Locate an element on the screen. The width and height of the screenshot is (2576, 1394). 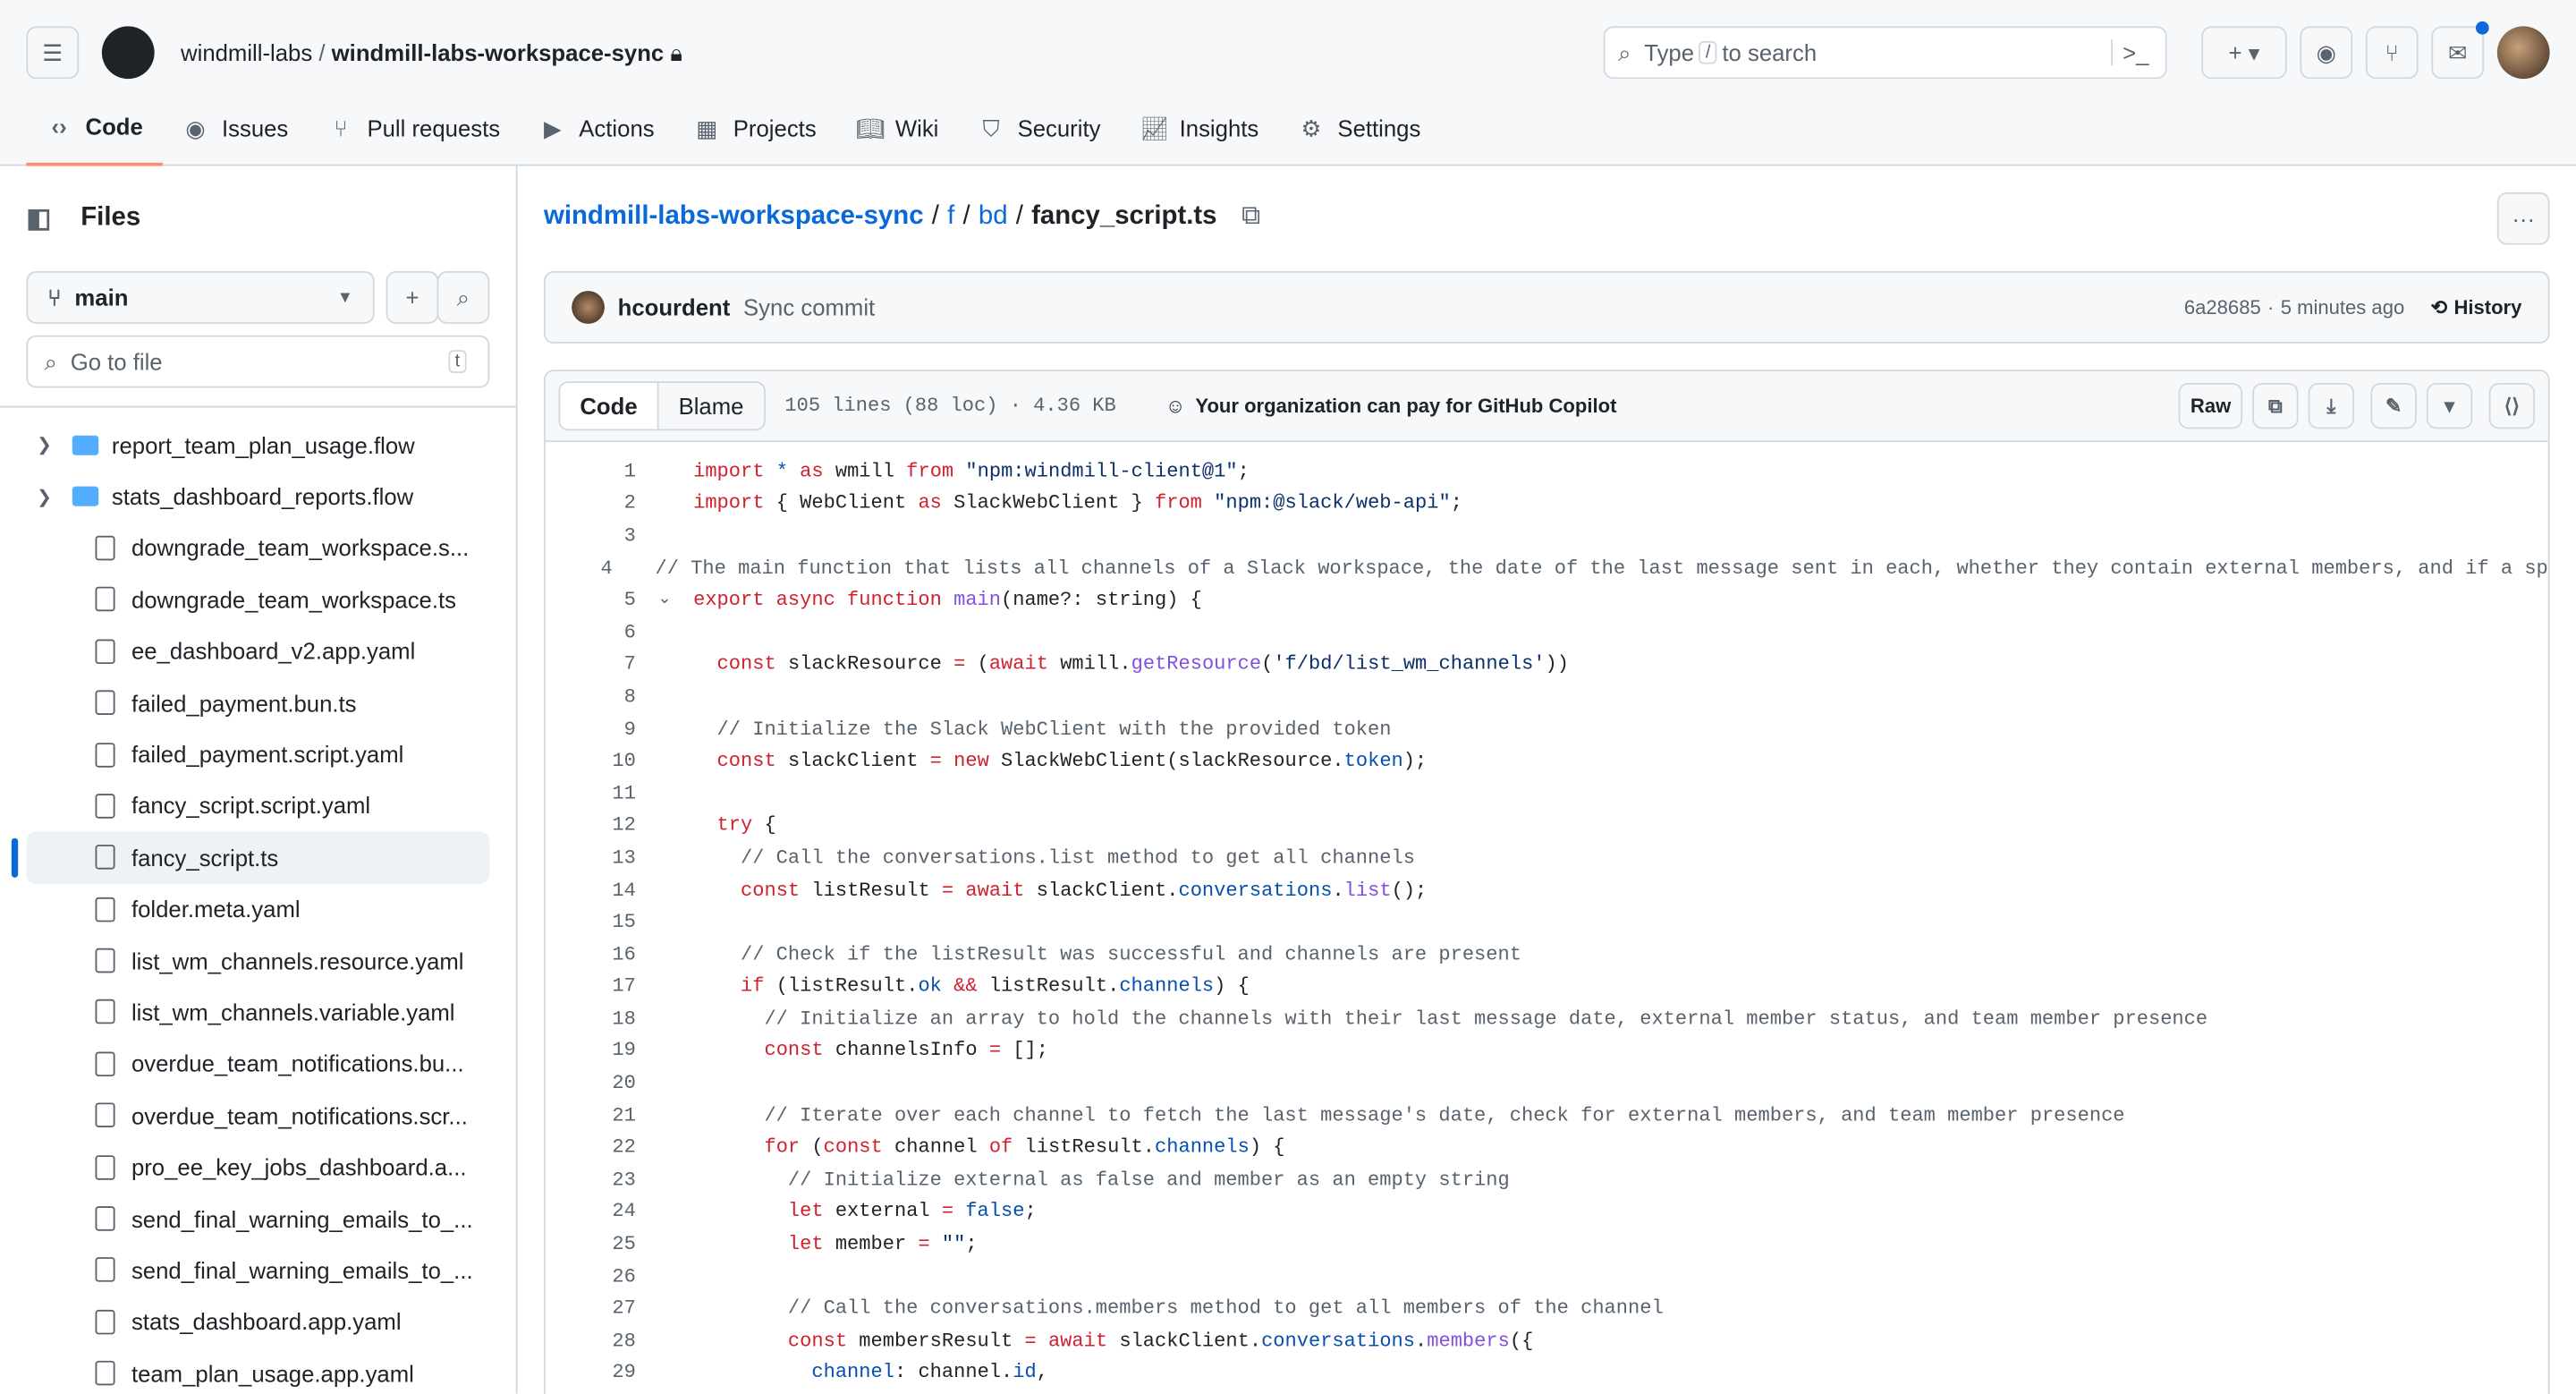
breadcrumb-repo-link: windmill-labs-workspace-sync is located at coordinates (734, 217).